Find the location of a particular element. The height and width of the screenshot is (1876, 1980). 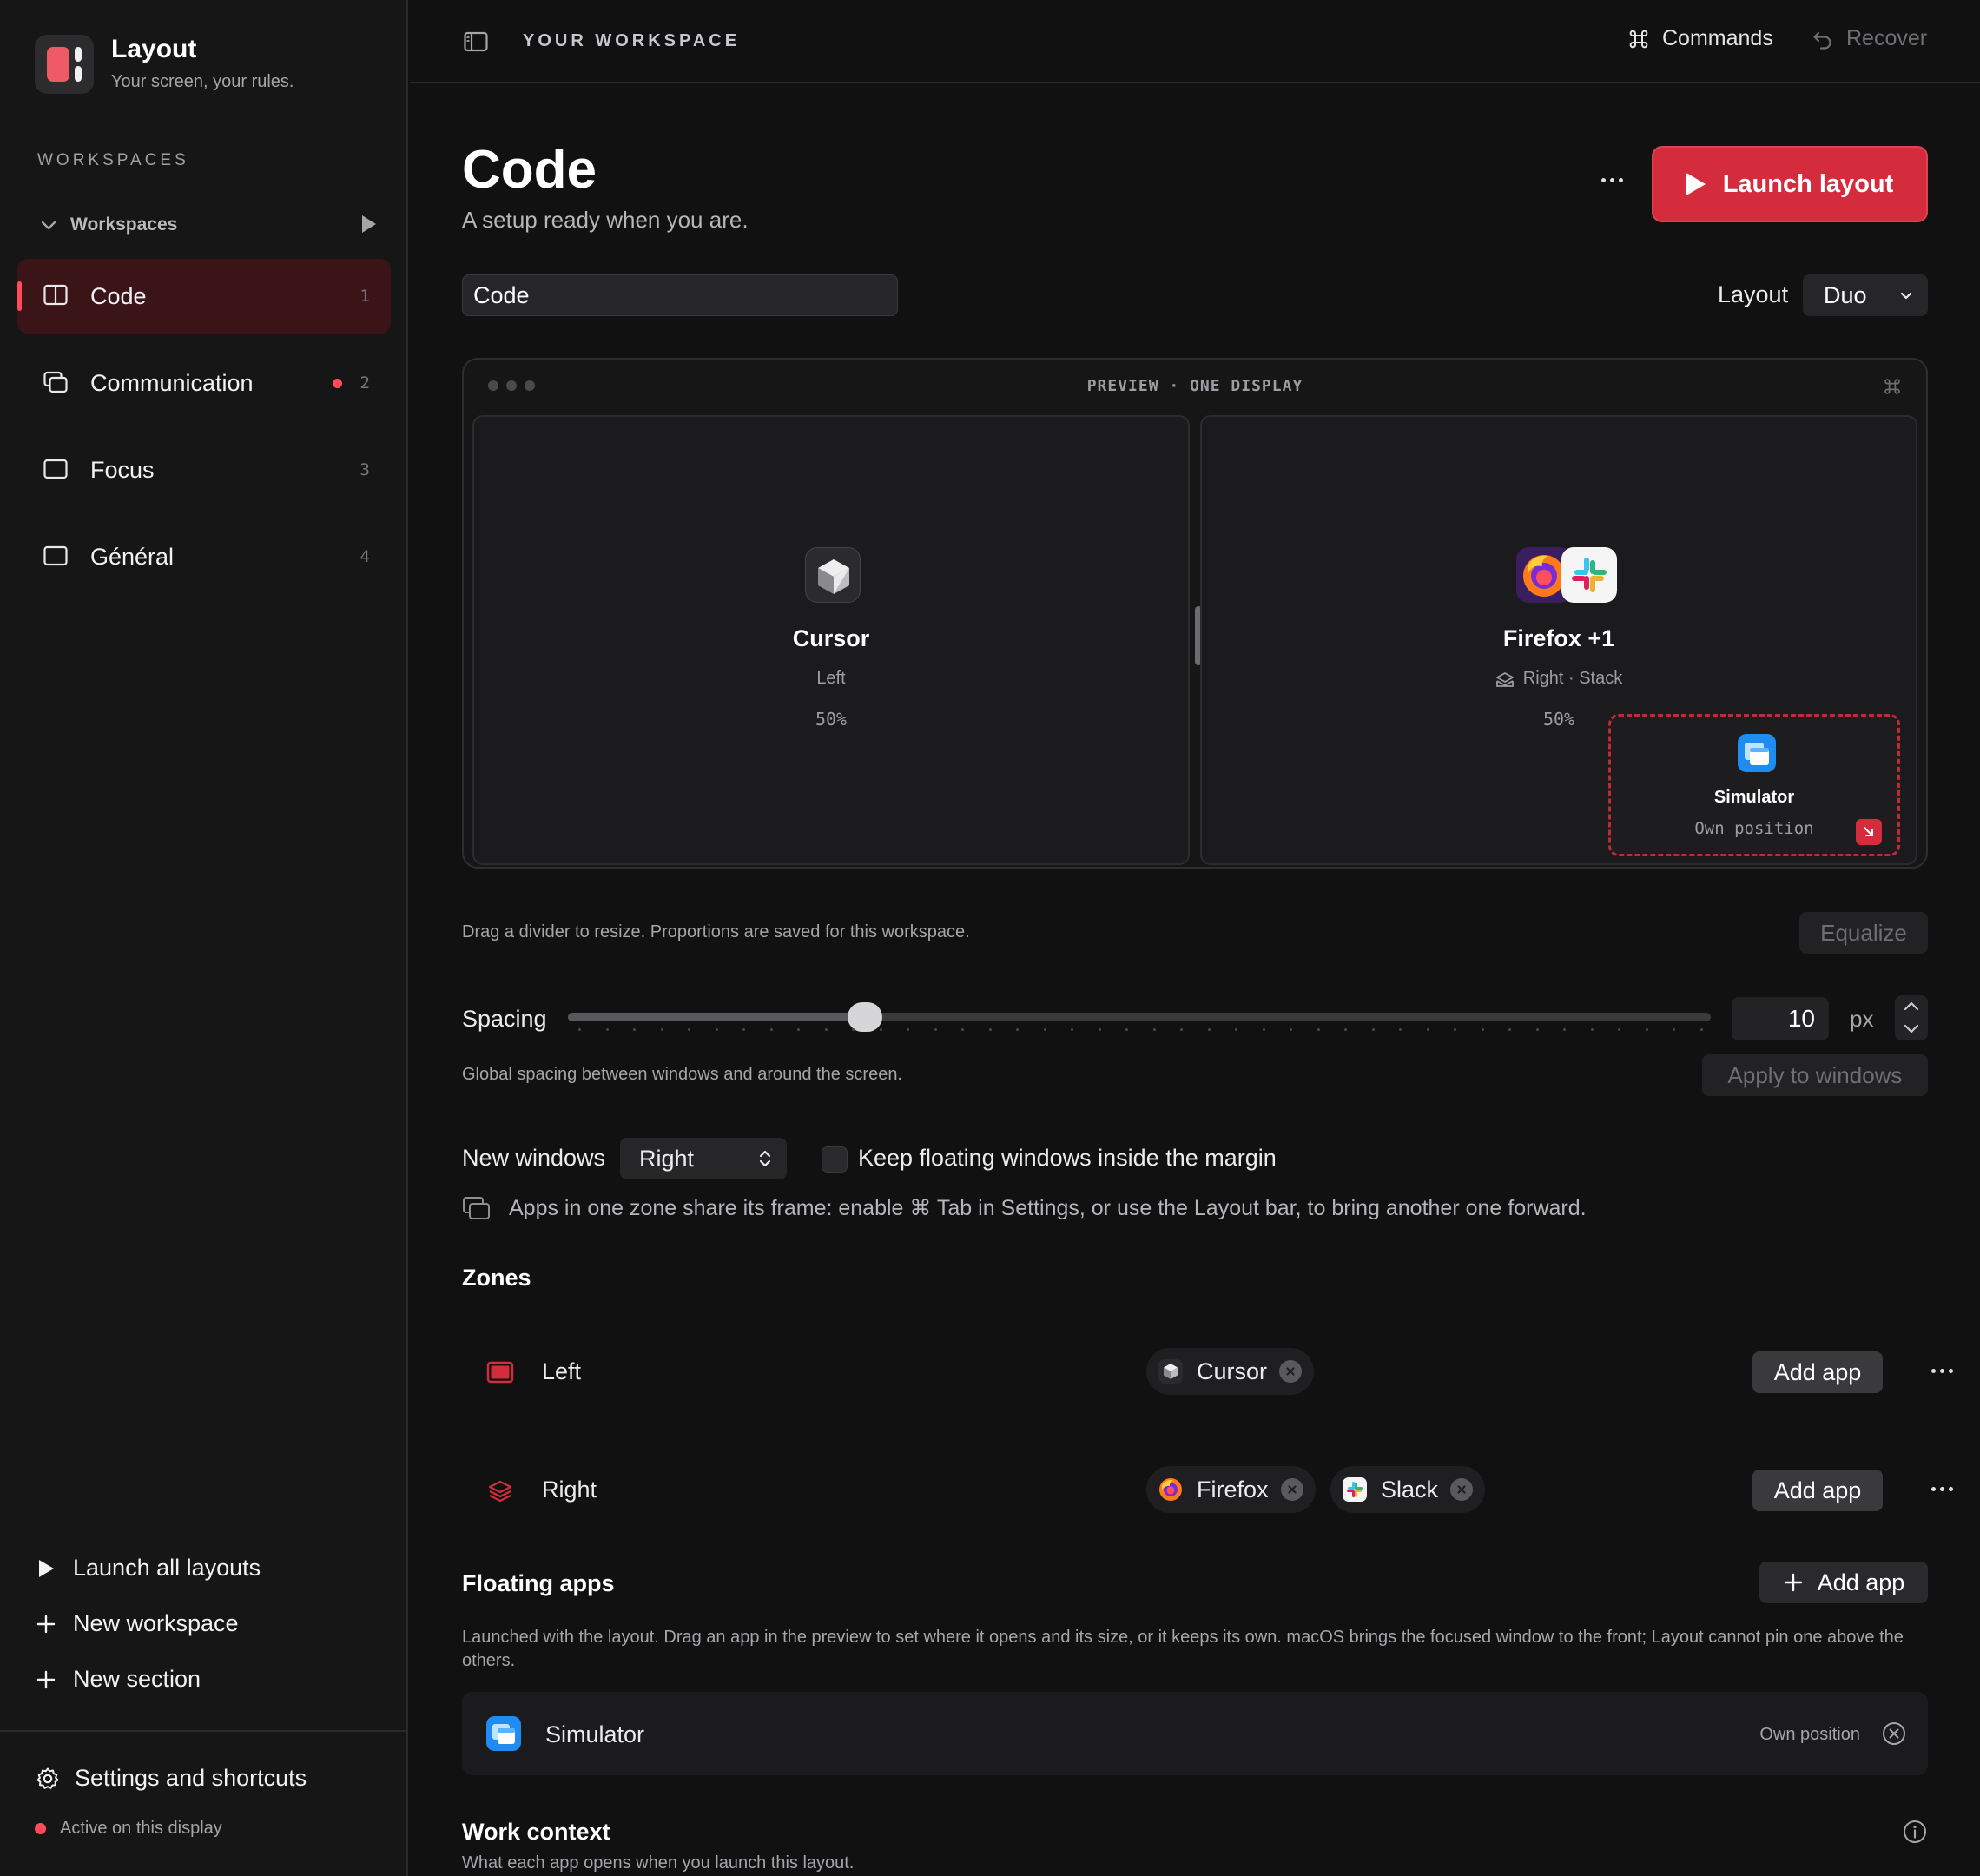

remove-circle-icon is located at coordinates (1894, 1734).